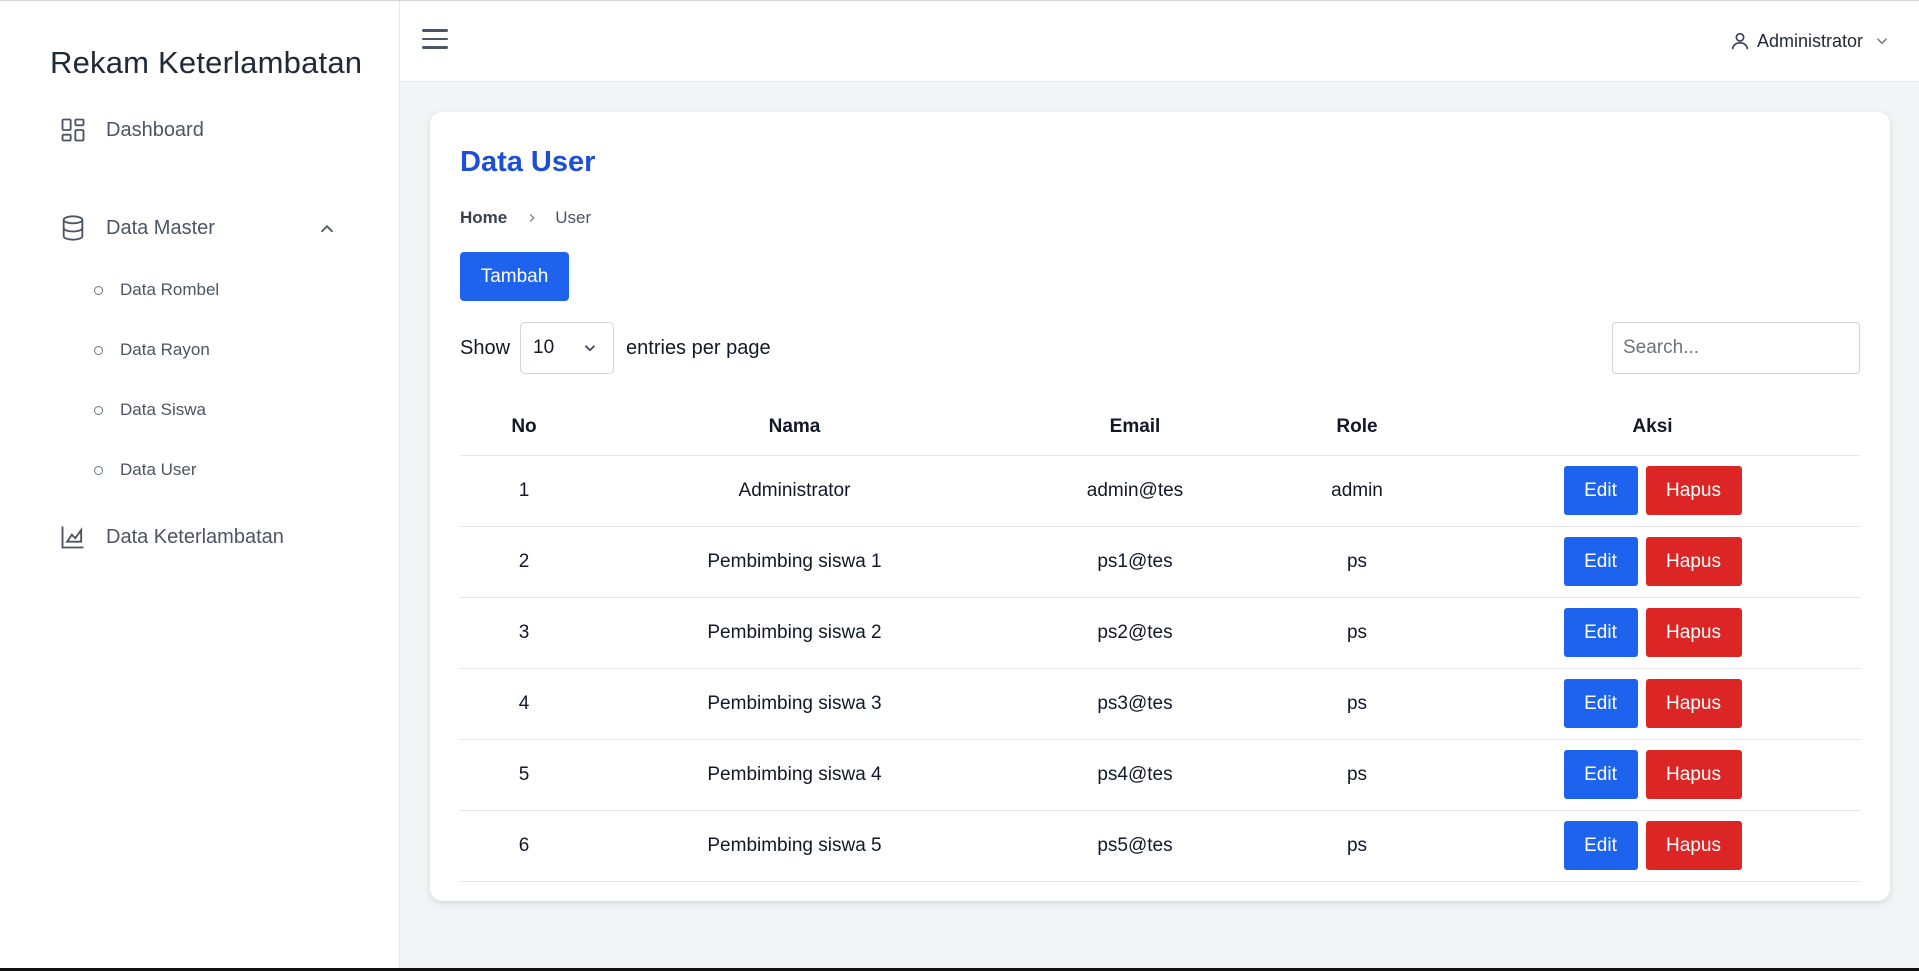 The image size is (1919, 971). I want to click on cell-nama: Pembimbing siswa 1, so click(794, 562).